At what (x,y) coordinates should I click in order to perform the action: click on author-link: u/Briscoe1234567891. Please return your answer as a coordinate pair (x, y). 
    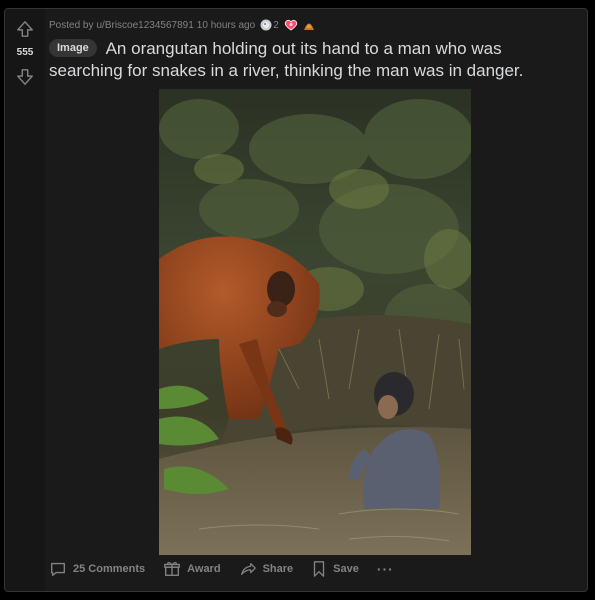
    Looking at the image, I should click on (144, 25).